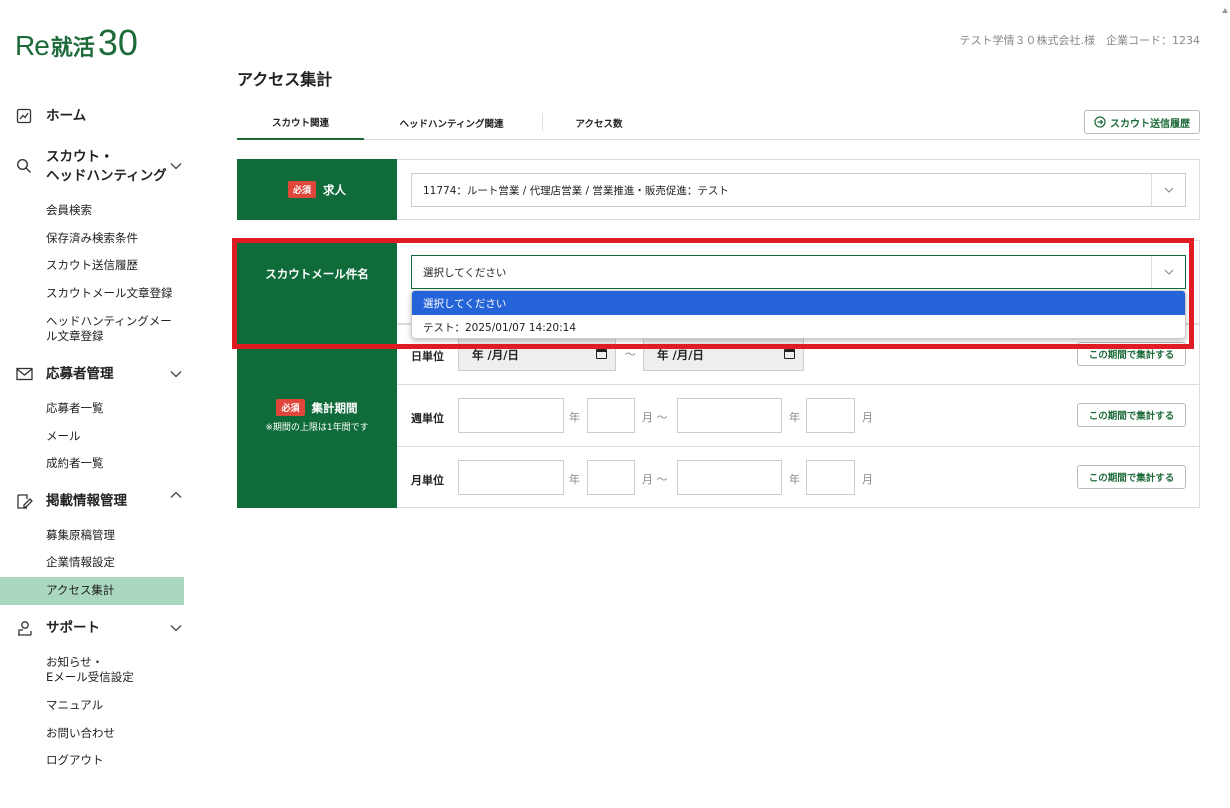  Describe the element at coordinates (1131, 477) in the screenshot. I see `aggregate-month-button: この期間で集計する` at that location.